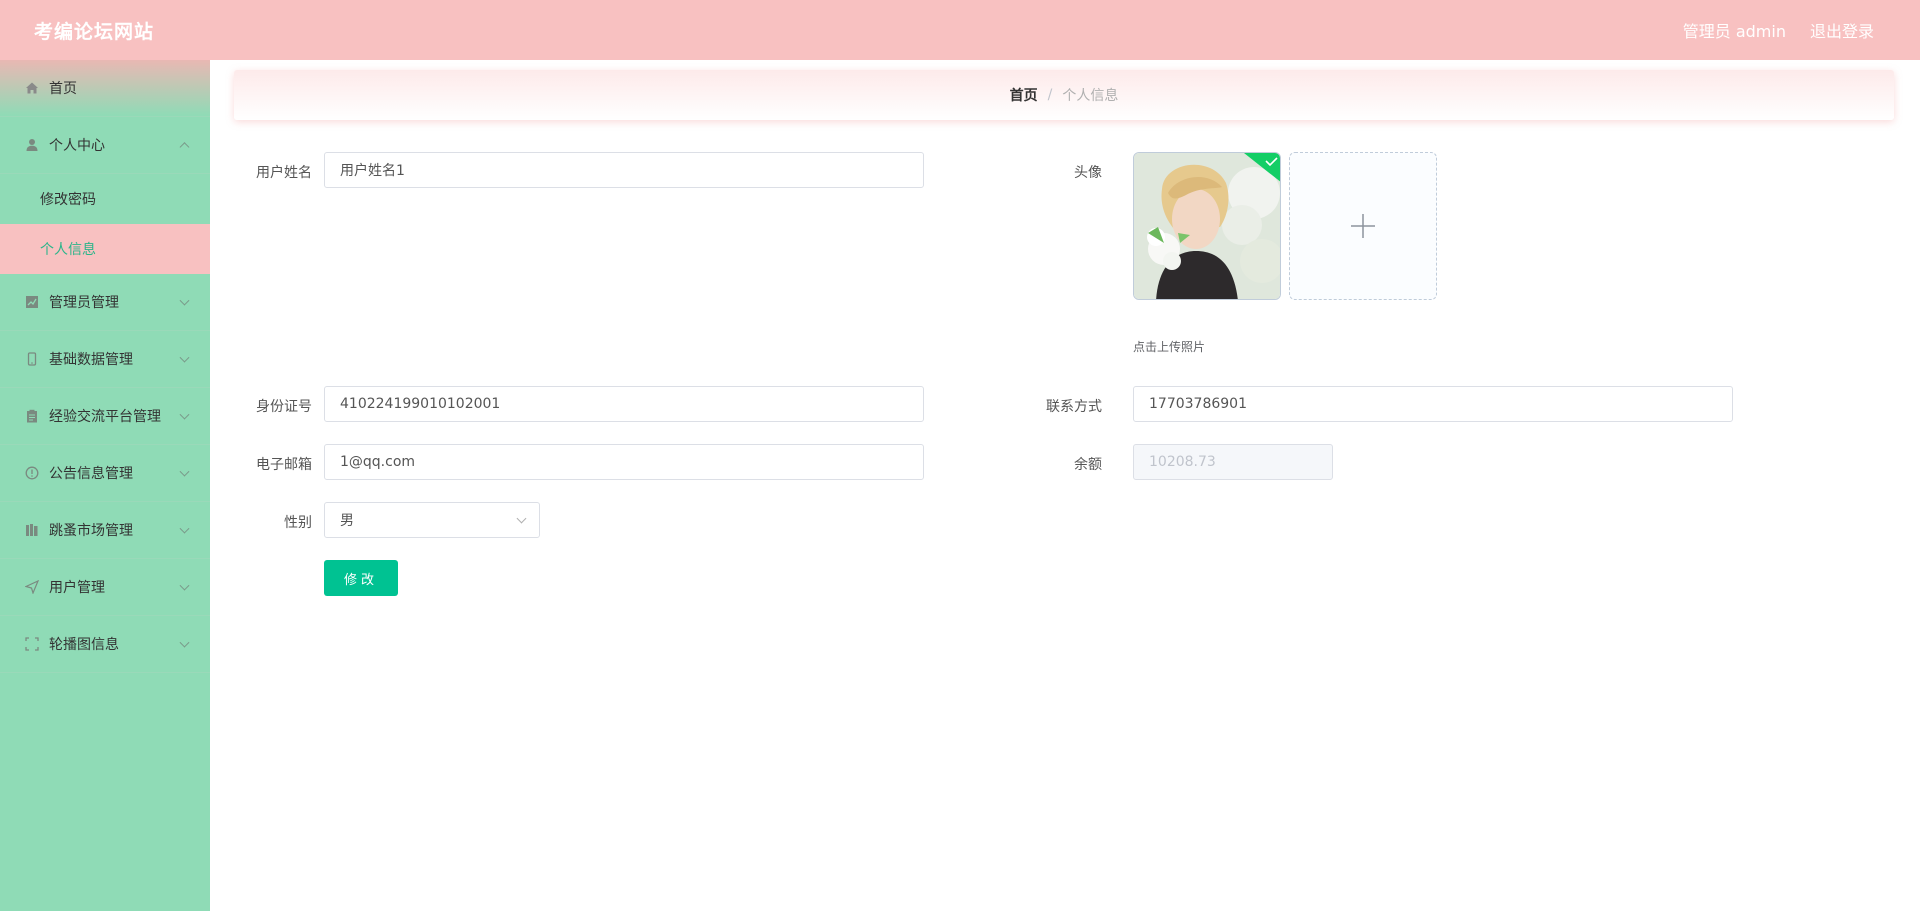  I want to click on sidebar-item-label: 经验交流平台管理, so click(105, 417).